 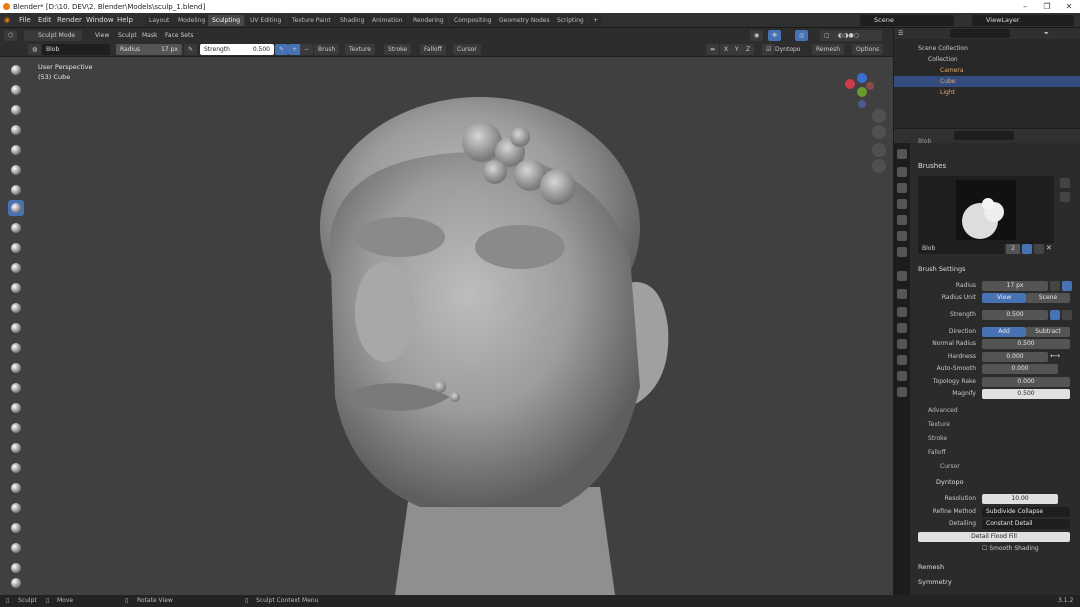 I want to click on symmetry-icon: ⇹, so click(x=713, y=49).